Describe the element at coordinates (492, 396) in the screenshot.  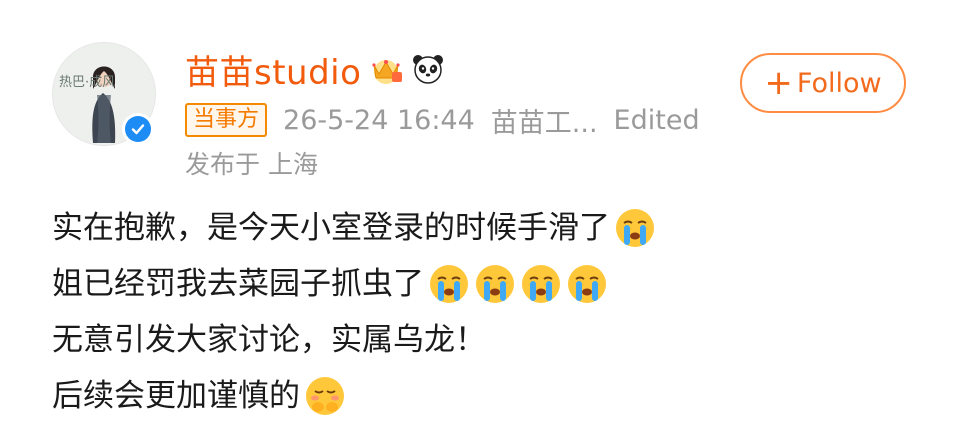
I see `post-line: 后续会更加谨慎的` at that location.